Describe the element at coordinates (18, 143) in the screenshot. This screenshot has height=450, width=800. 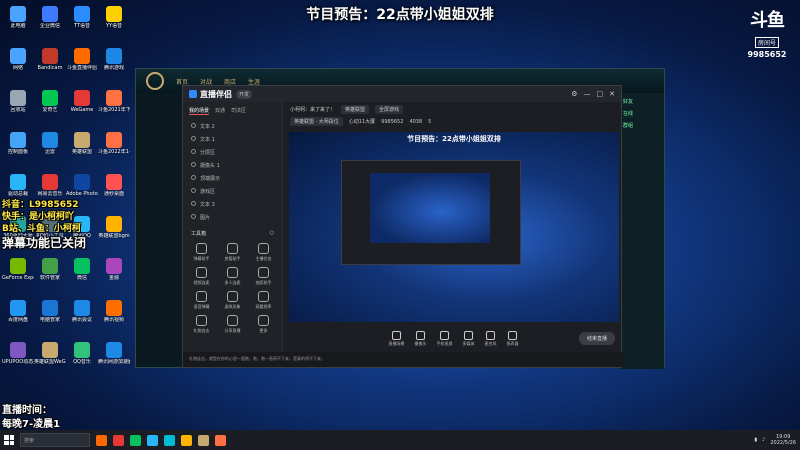
I see `desktop-icon: 控制面板` at that location.